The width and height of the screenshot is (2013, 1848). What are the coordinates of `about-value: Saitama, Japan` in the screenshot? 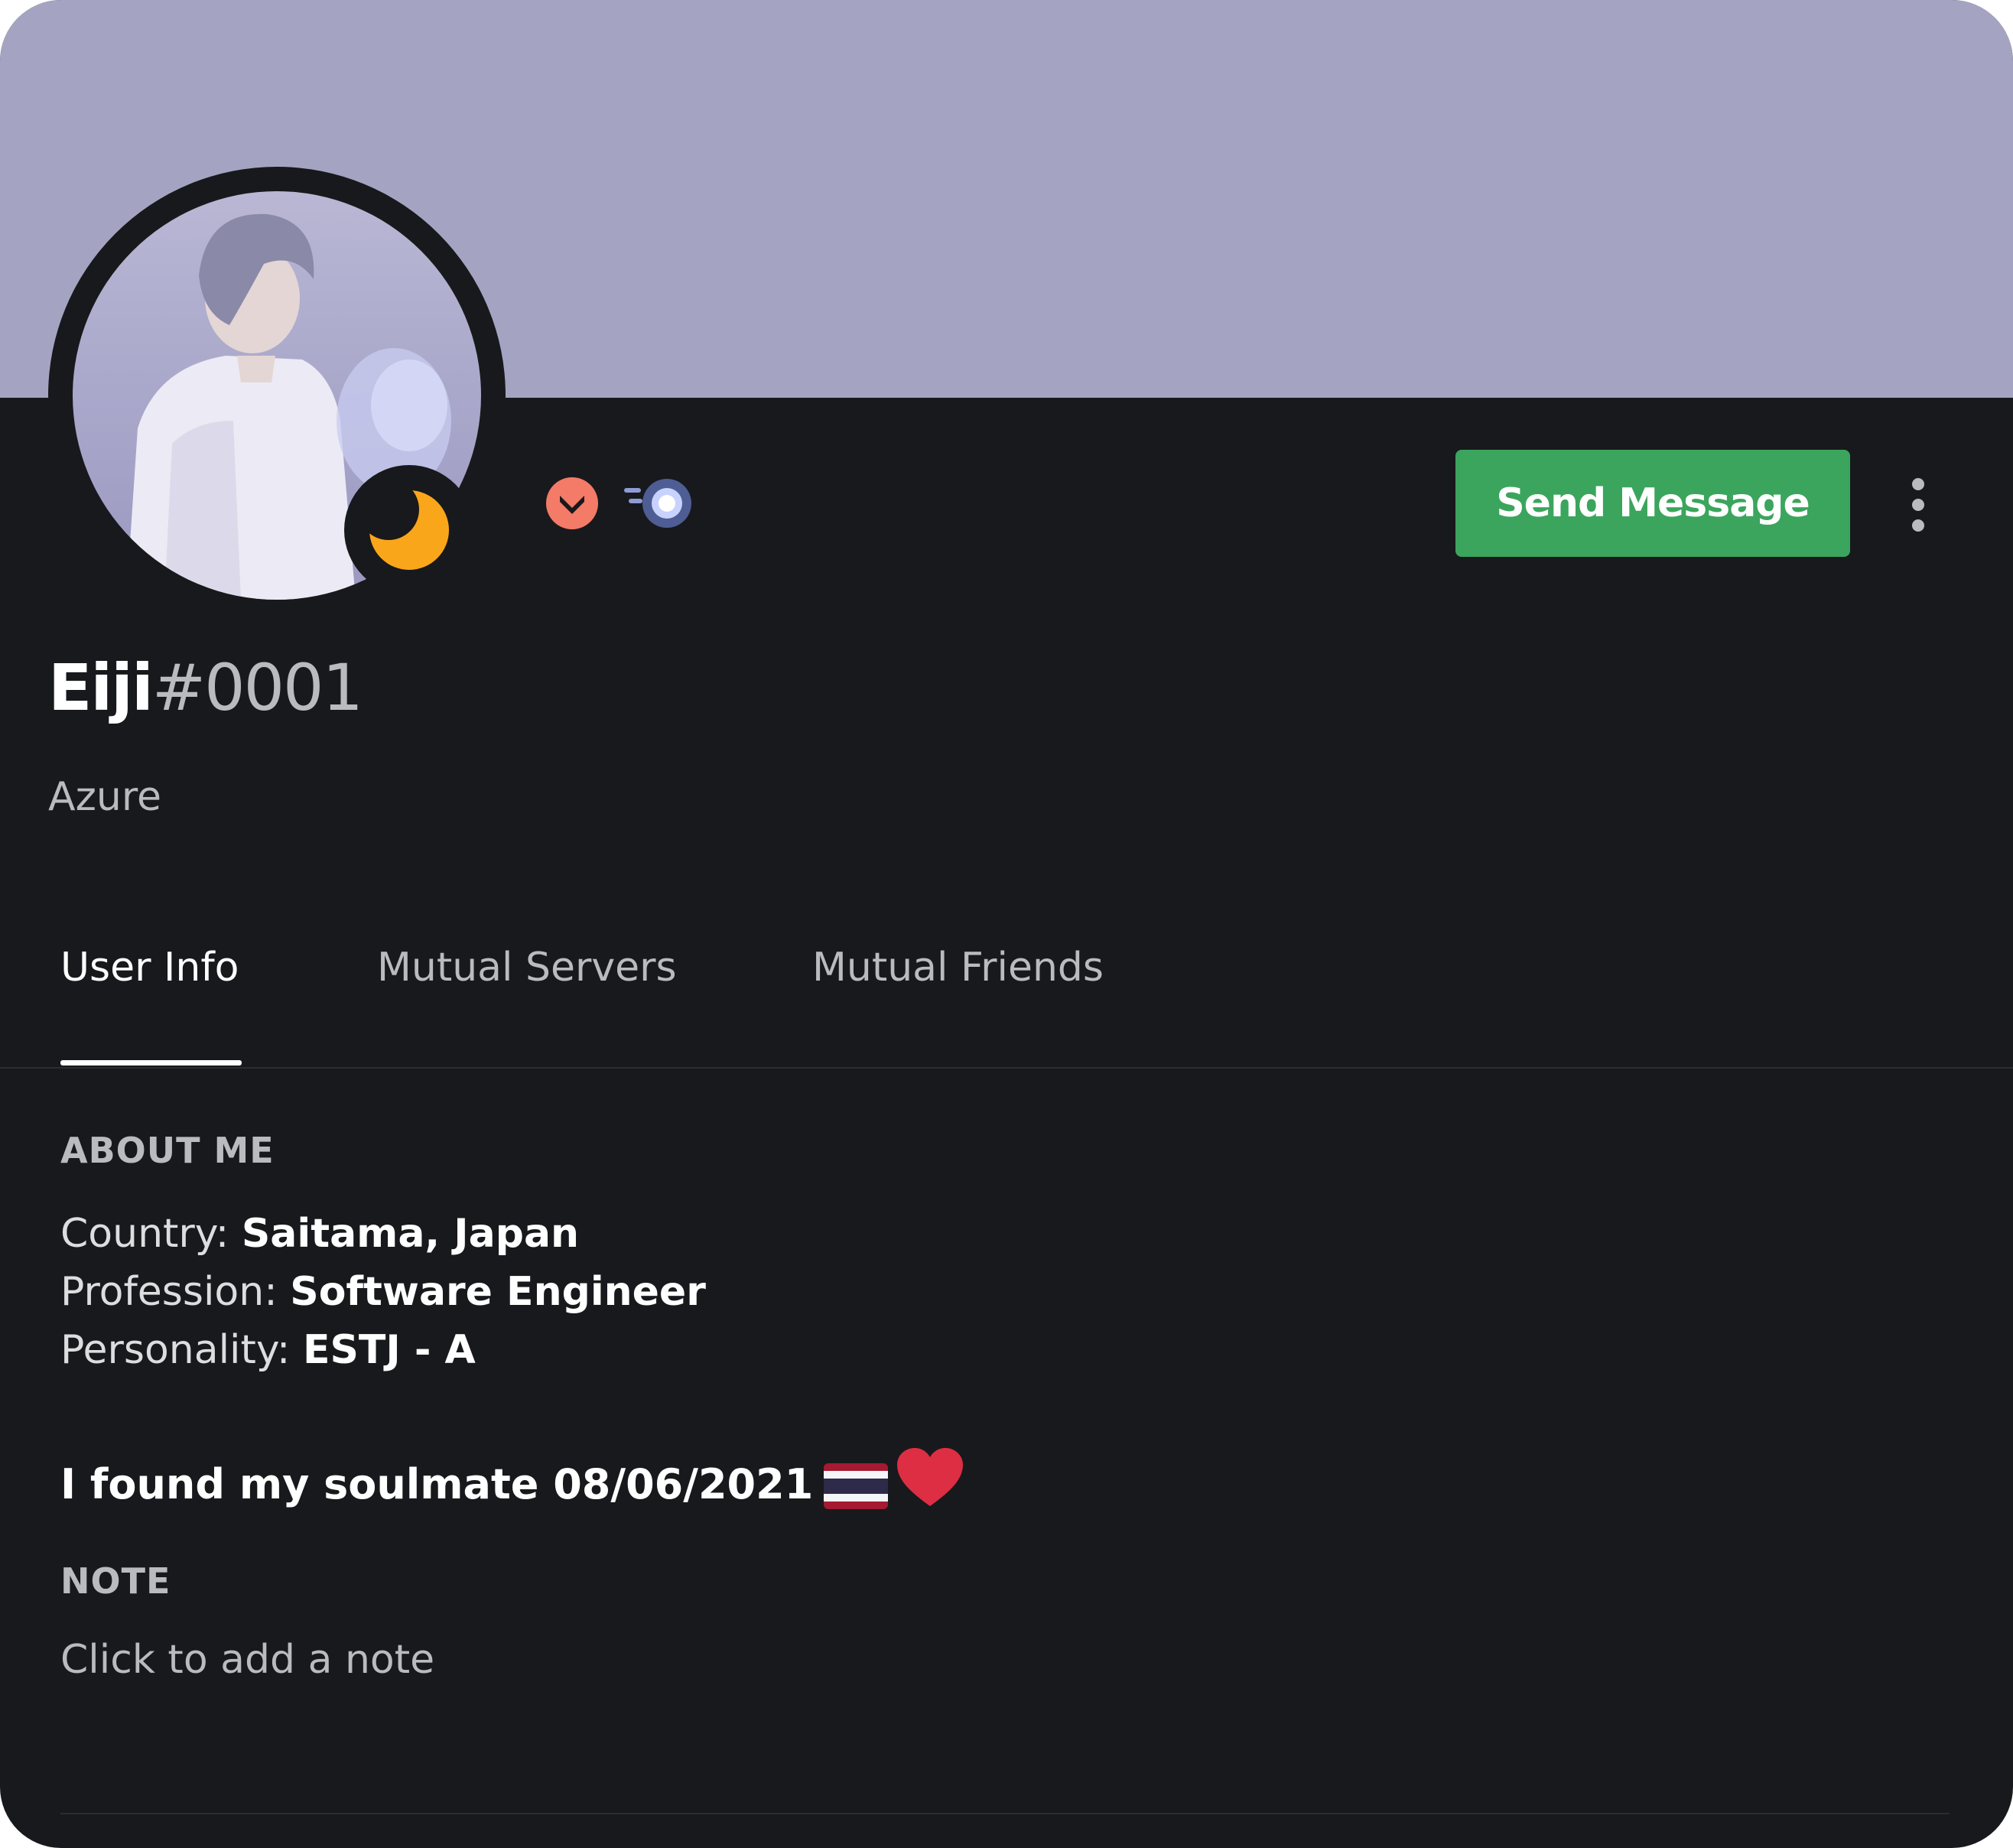 It's located at (410, 1234).